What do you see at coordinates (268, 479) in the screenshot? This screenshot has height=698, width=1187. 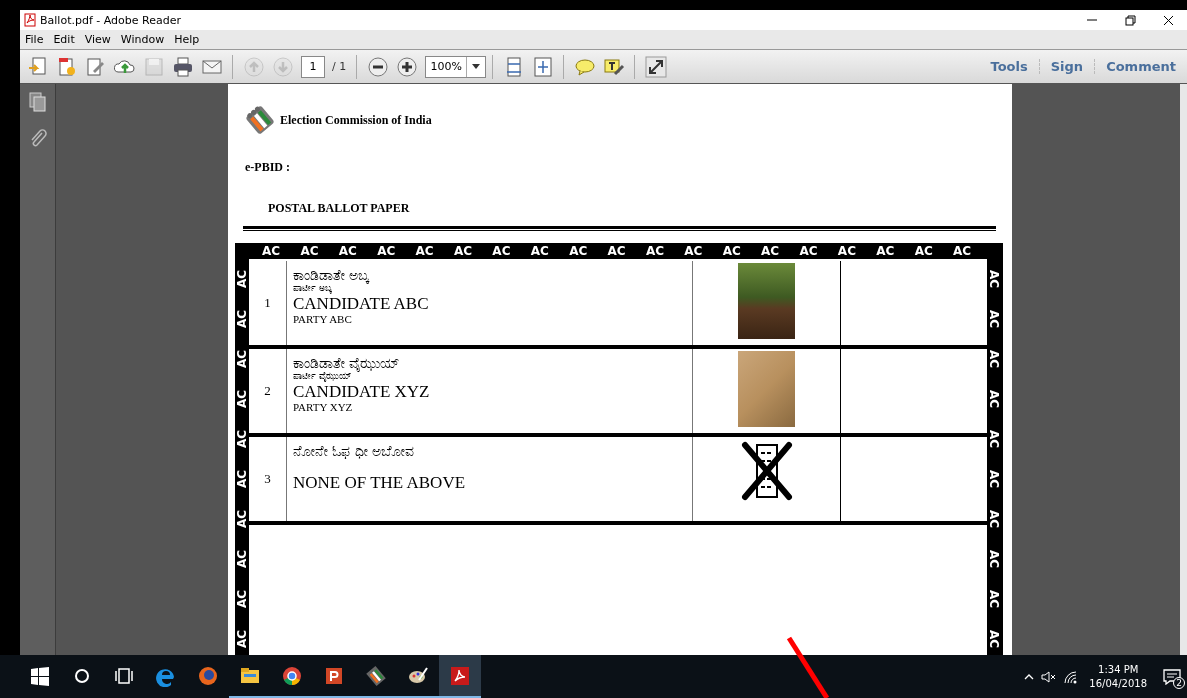 I see `serial-number: 3` at bounding box center [268, 479].